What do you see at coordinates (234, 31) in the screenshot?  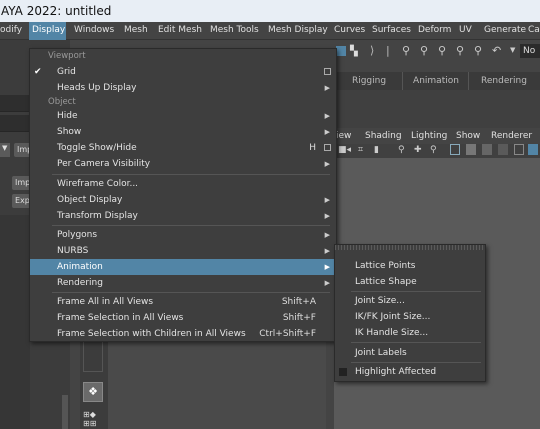 I see `menu-mesh-tools: Mesh Tools` at bounding box center [234, 31].